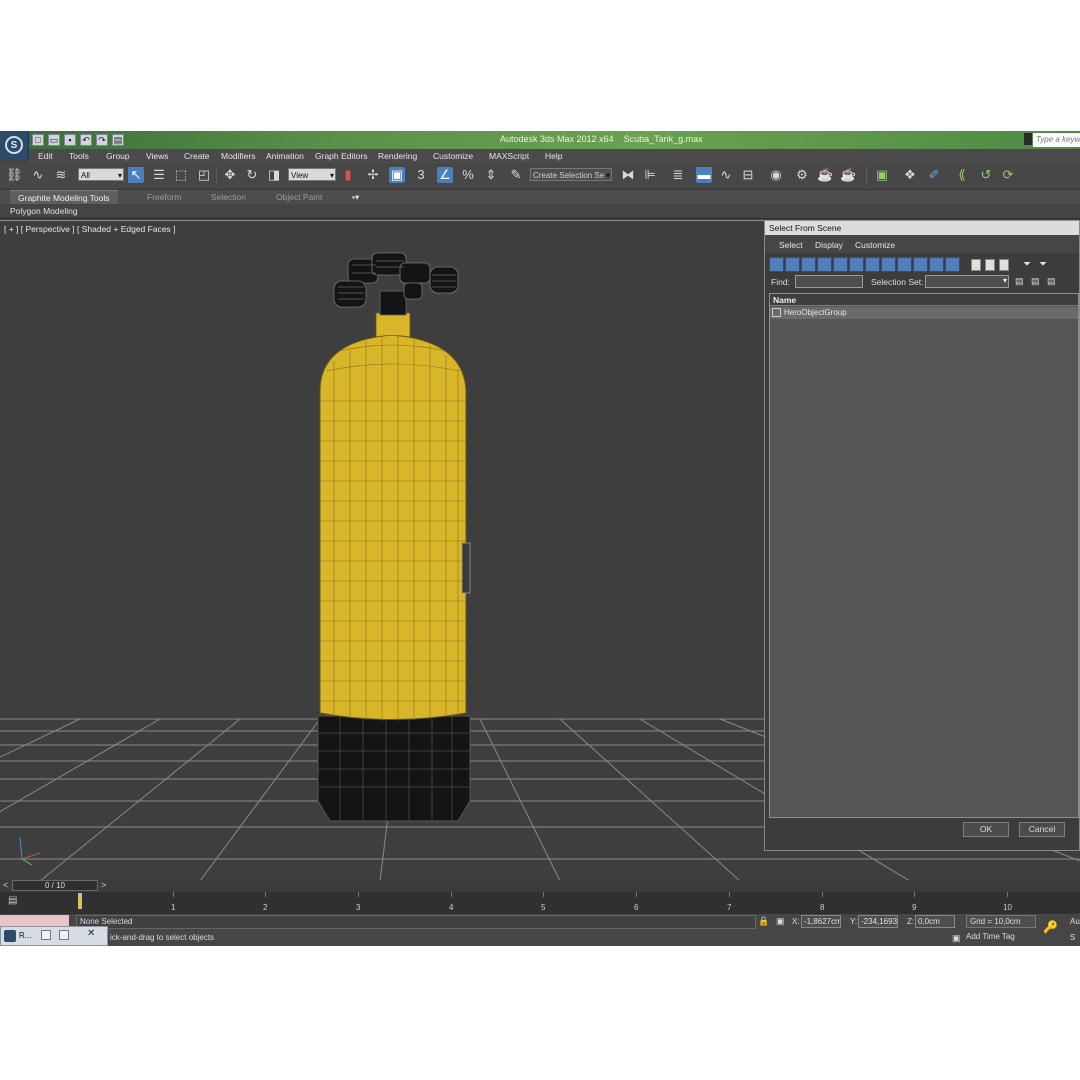  I want to click on help-search-input: Type a keyword, so click(1056, 140).